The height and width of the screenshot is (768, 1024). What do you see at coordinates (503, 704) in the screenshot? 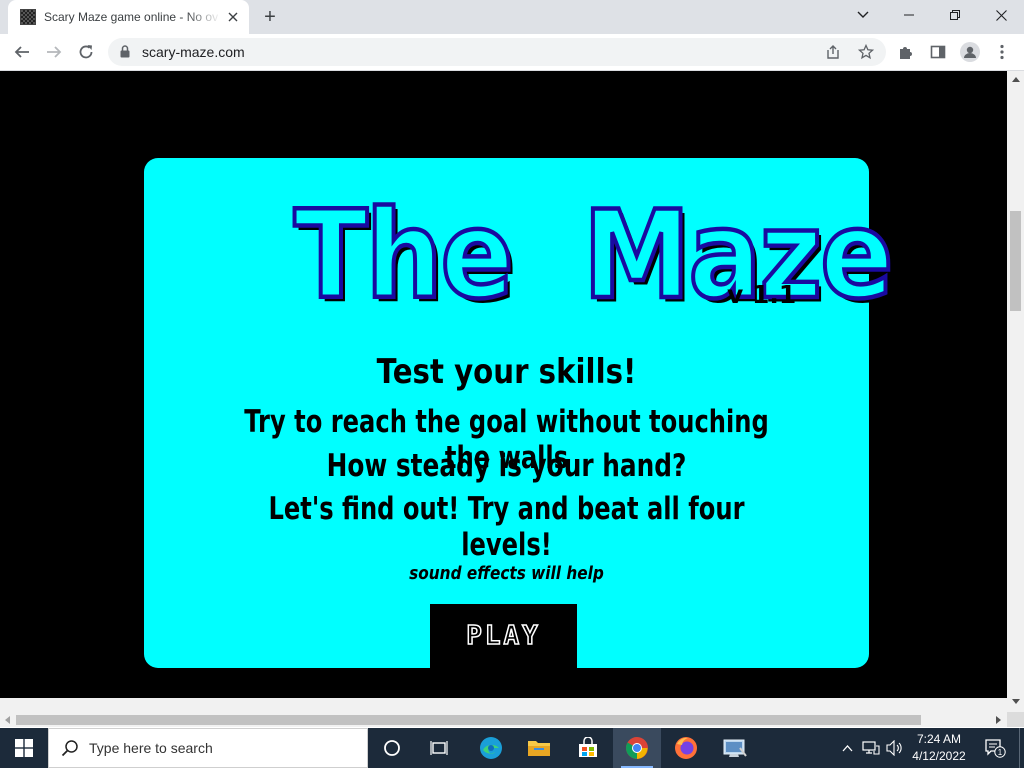
I see `page-bottom-strip` at bounding box center [503, 704].